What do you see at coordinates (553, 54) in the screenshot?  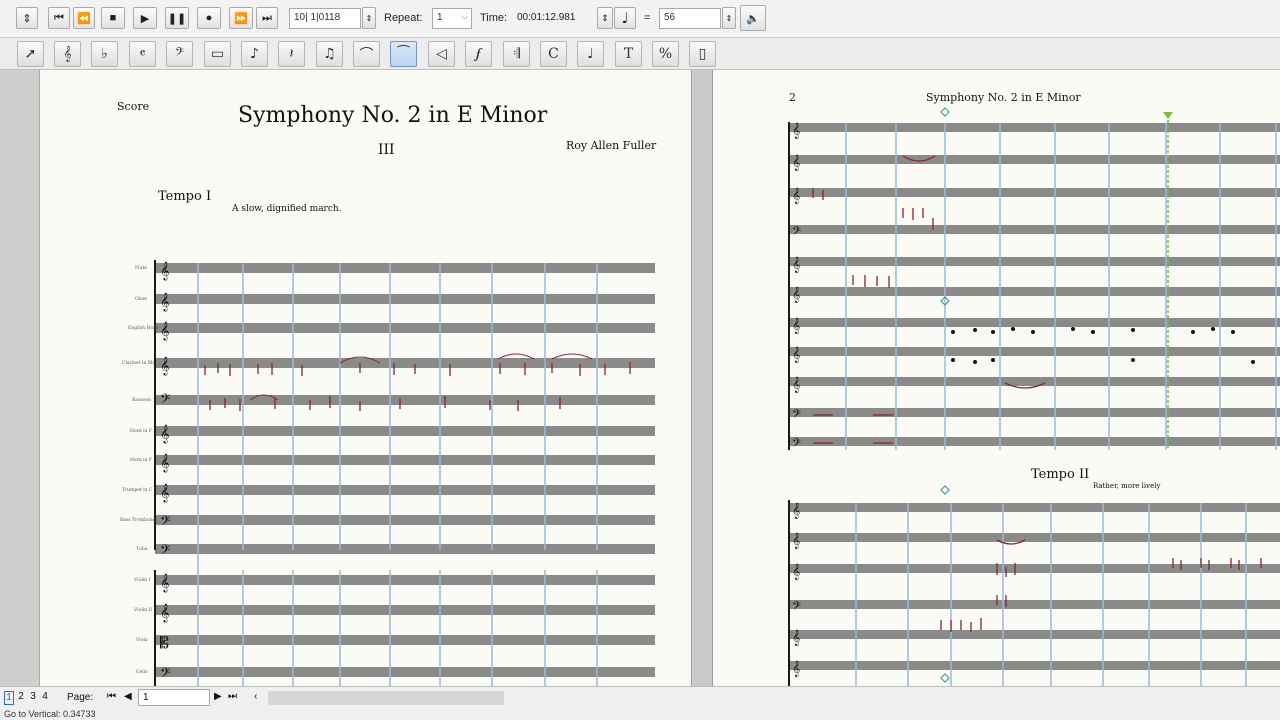 I see `chord-tool-icon: C` at bounding box center [553, 54].